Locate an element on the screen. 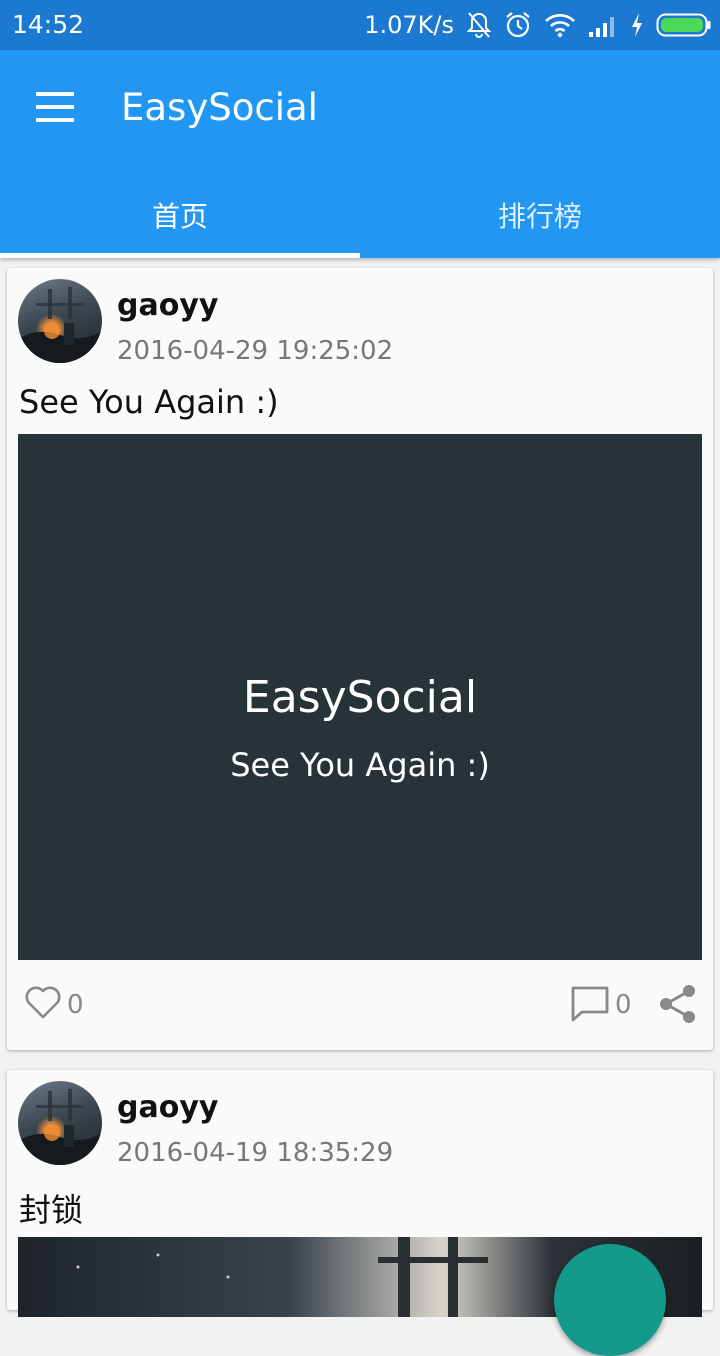  comment-icon is located at coordinates (590, 1004).